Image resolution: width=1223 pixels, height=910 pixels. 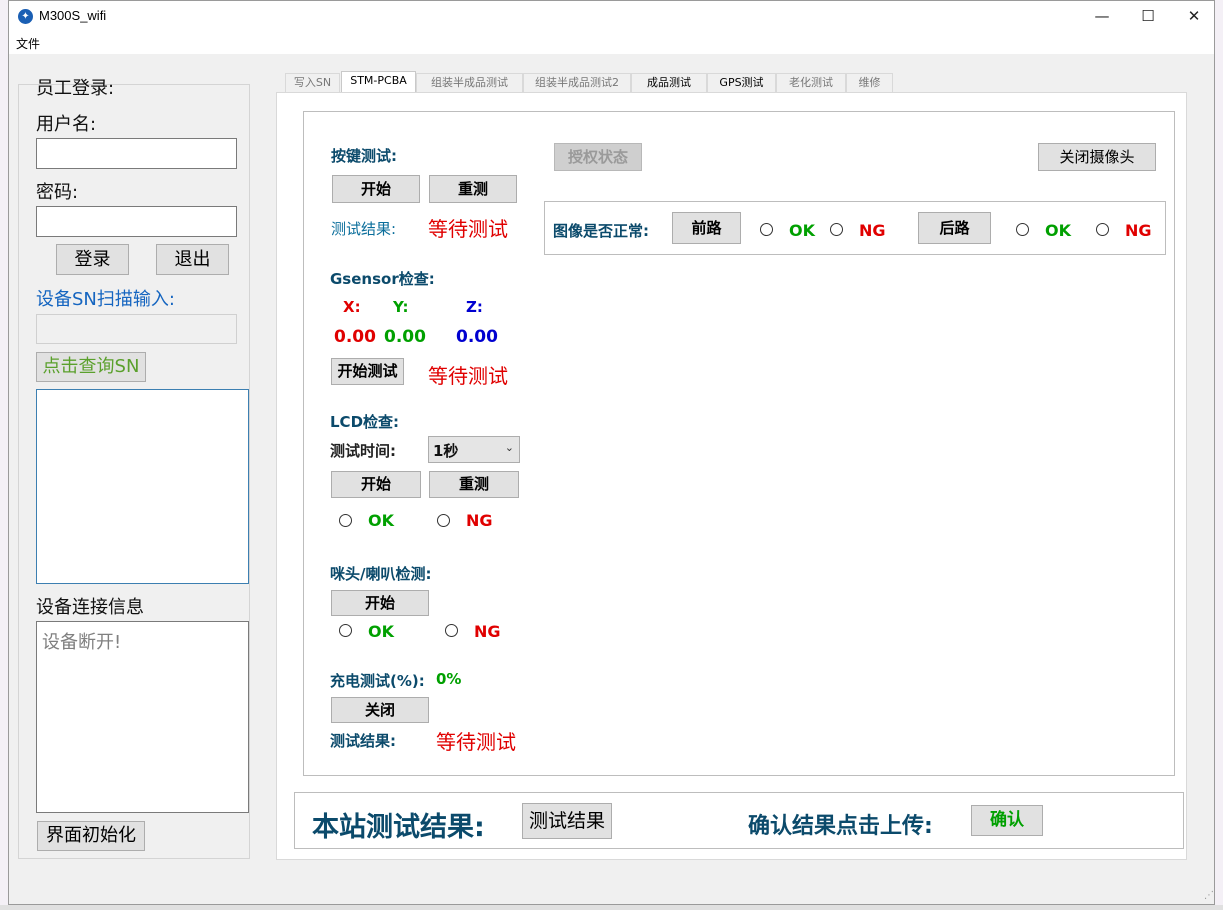 What do you see at coordinates (136, 329) in the screenshot?
I see `sn-input` at bounding box center [136, 329].